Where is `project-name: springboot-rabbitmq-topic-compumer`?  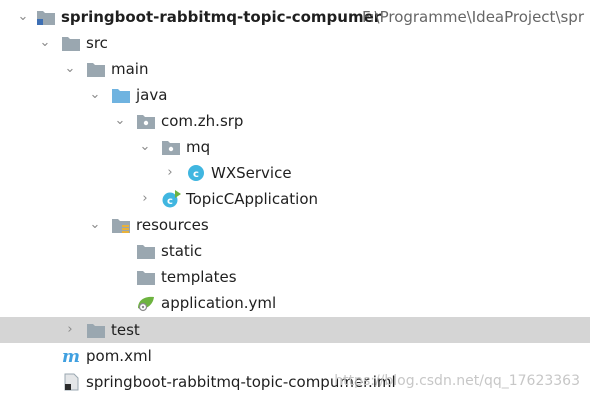 project-name: springboot-rabbitmq-topic-compumer is located at coordinates (221, 17).